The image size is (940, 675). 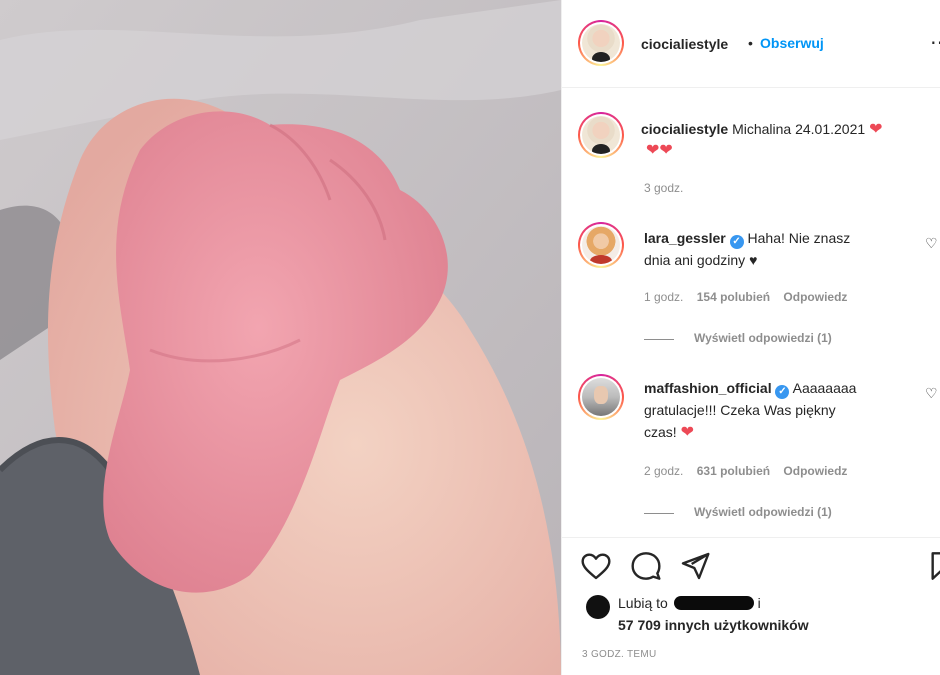 I want to click on comment-username: maffashion_official, so click(x=708, y=388).